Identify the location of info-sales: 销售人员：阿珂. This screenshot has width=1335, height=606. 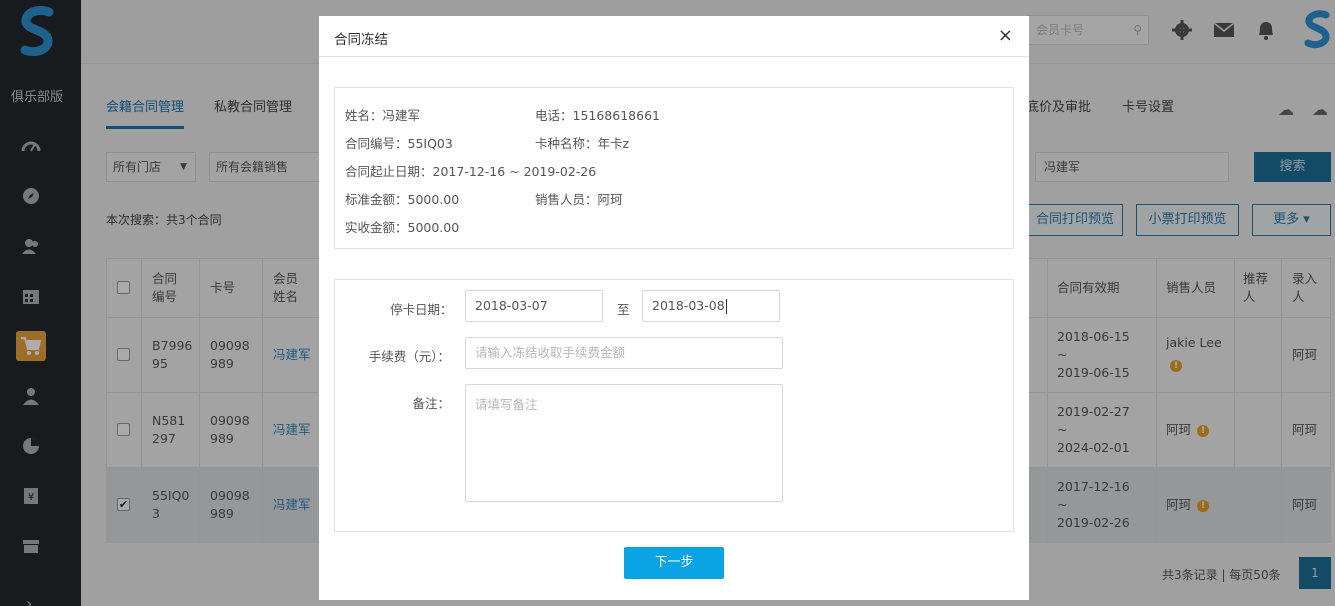
(579, 199).